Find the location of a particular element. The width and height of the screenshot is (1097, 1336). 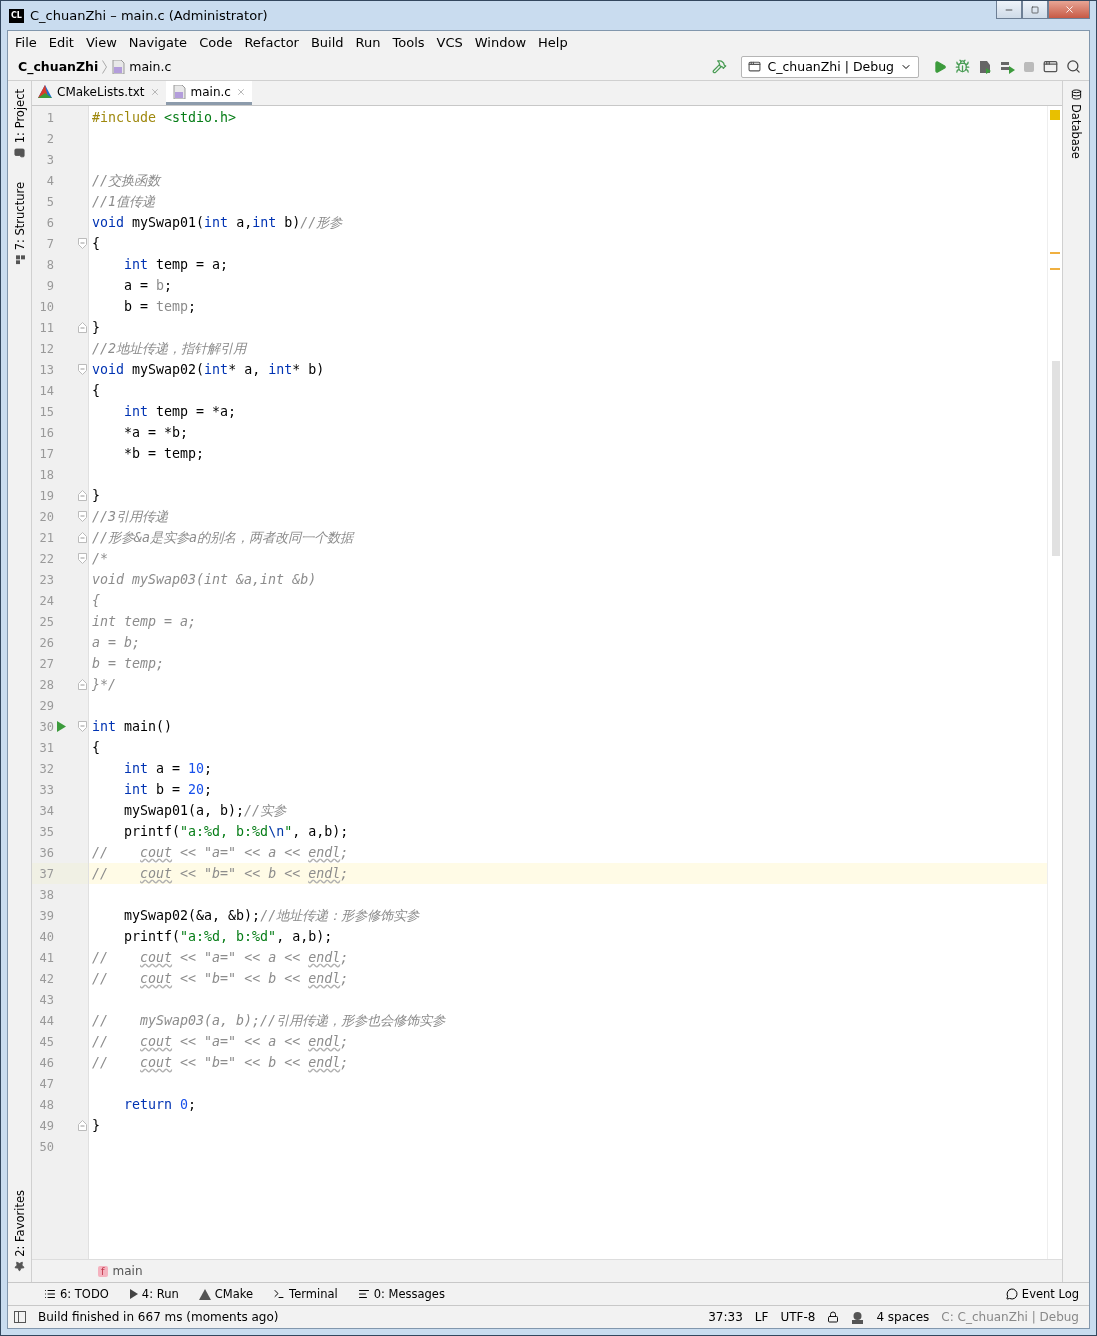

menu-item: Window is located at coordinates (500, 42).